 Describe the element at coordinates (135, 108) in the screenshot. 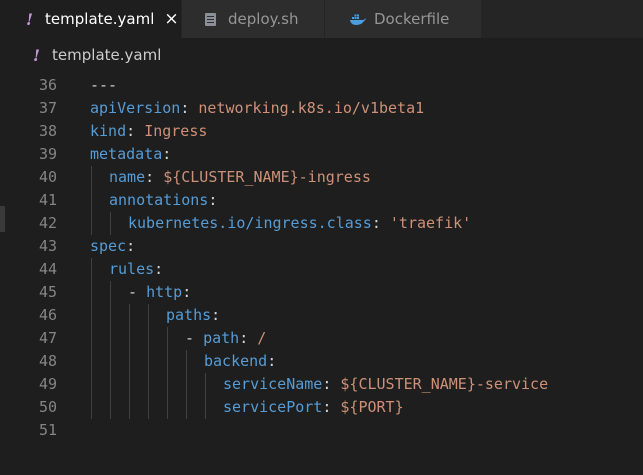

I see `yaml-key: apiVersion` at that location.